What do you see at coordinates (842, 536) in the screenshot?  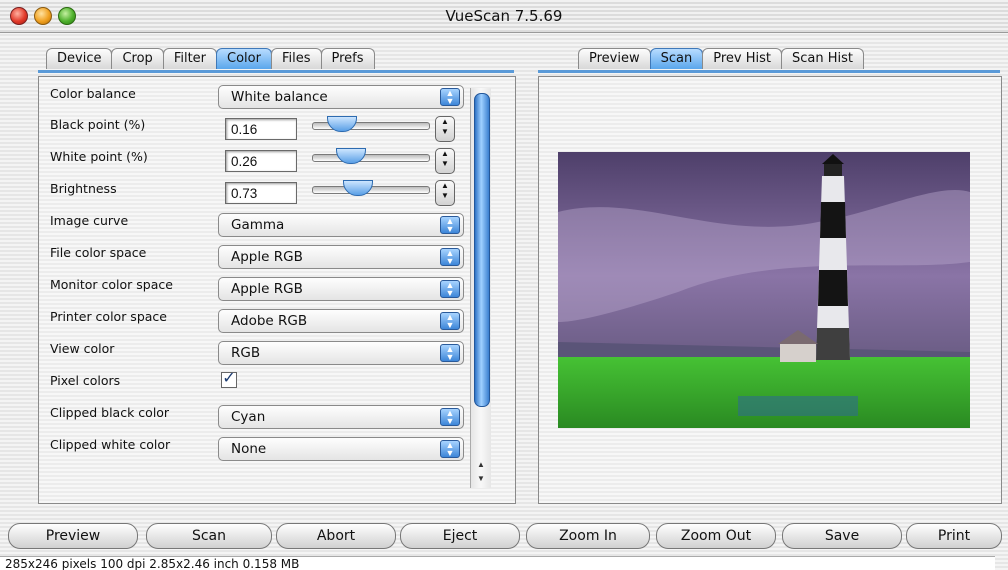 I see `save-button: Save` at bounding box center [842, 536].